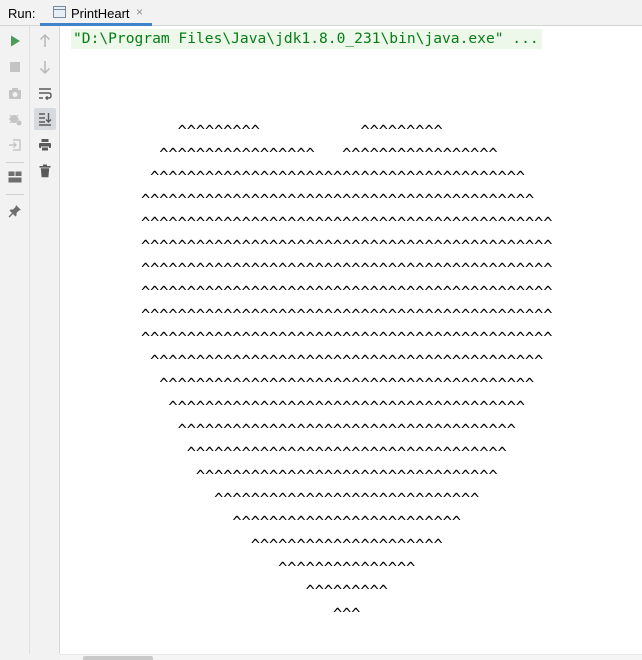  I want to click on down-arrow-icon, so click(45, 67).